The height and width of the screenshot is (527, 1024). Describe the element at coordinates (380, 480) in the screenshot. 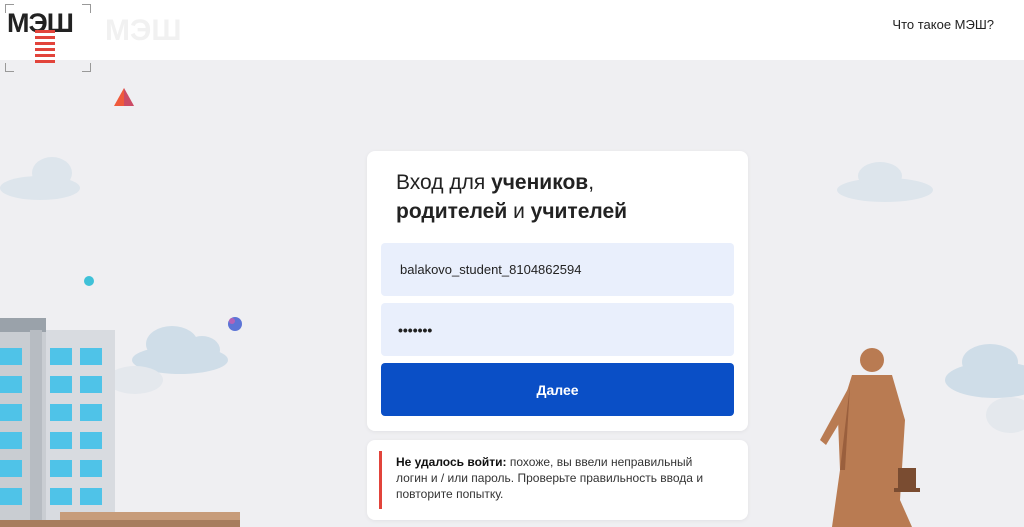

I see `error-accent-bar` at that location.